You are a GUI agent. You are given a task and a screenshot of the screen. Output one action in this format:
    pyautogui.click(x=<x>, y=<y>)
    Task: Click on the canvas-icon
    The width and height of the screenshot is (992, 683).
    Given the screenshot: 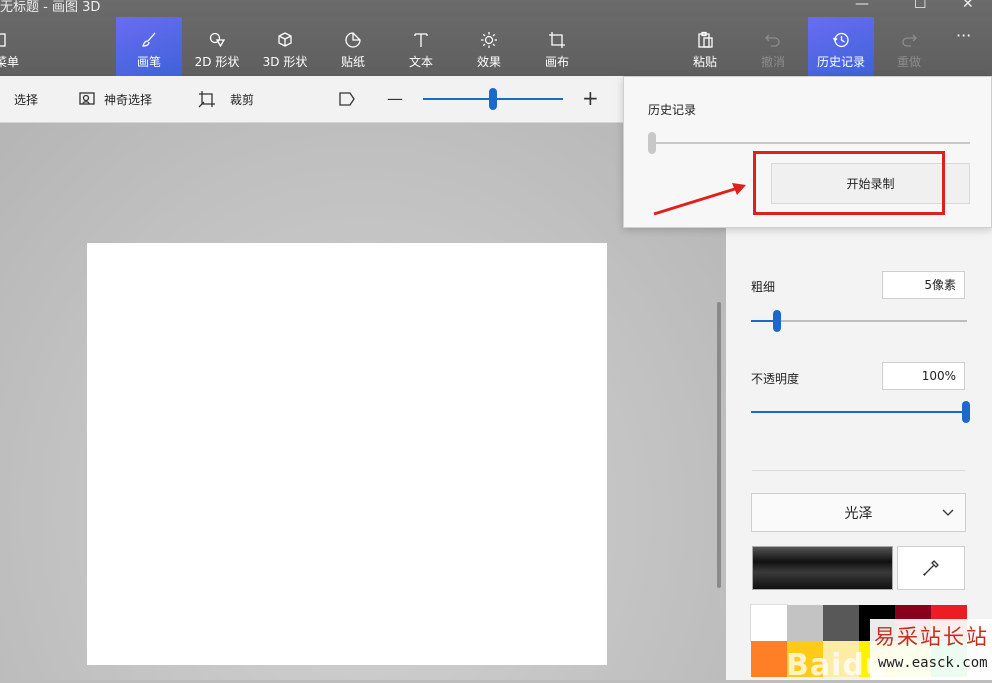 What is the action you would take?
    pyautogui.click(x=557, y=40)
    